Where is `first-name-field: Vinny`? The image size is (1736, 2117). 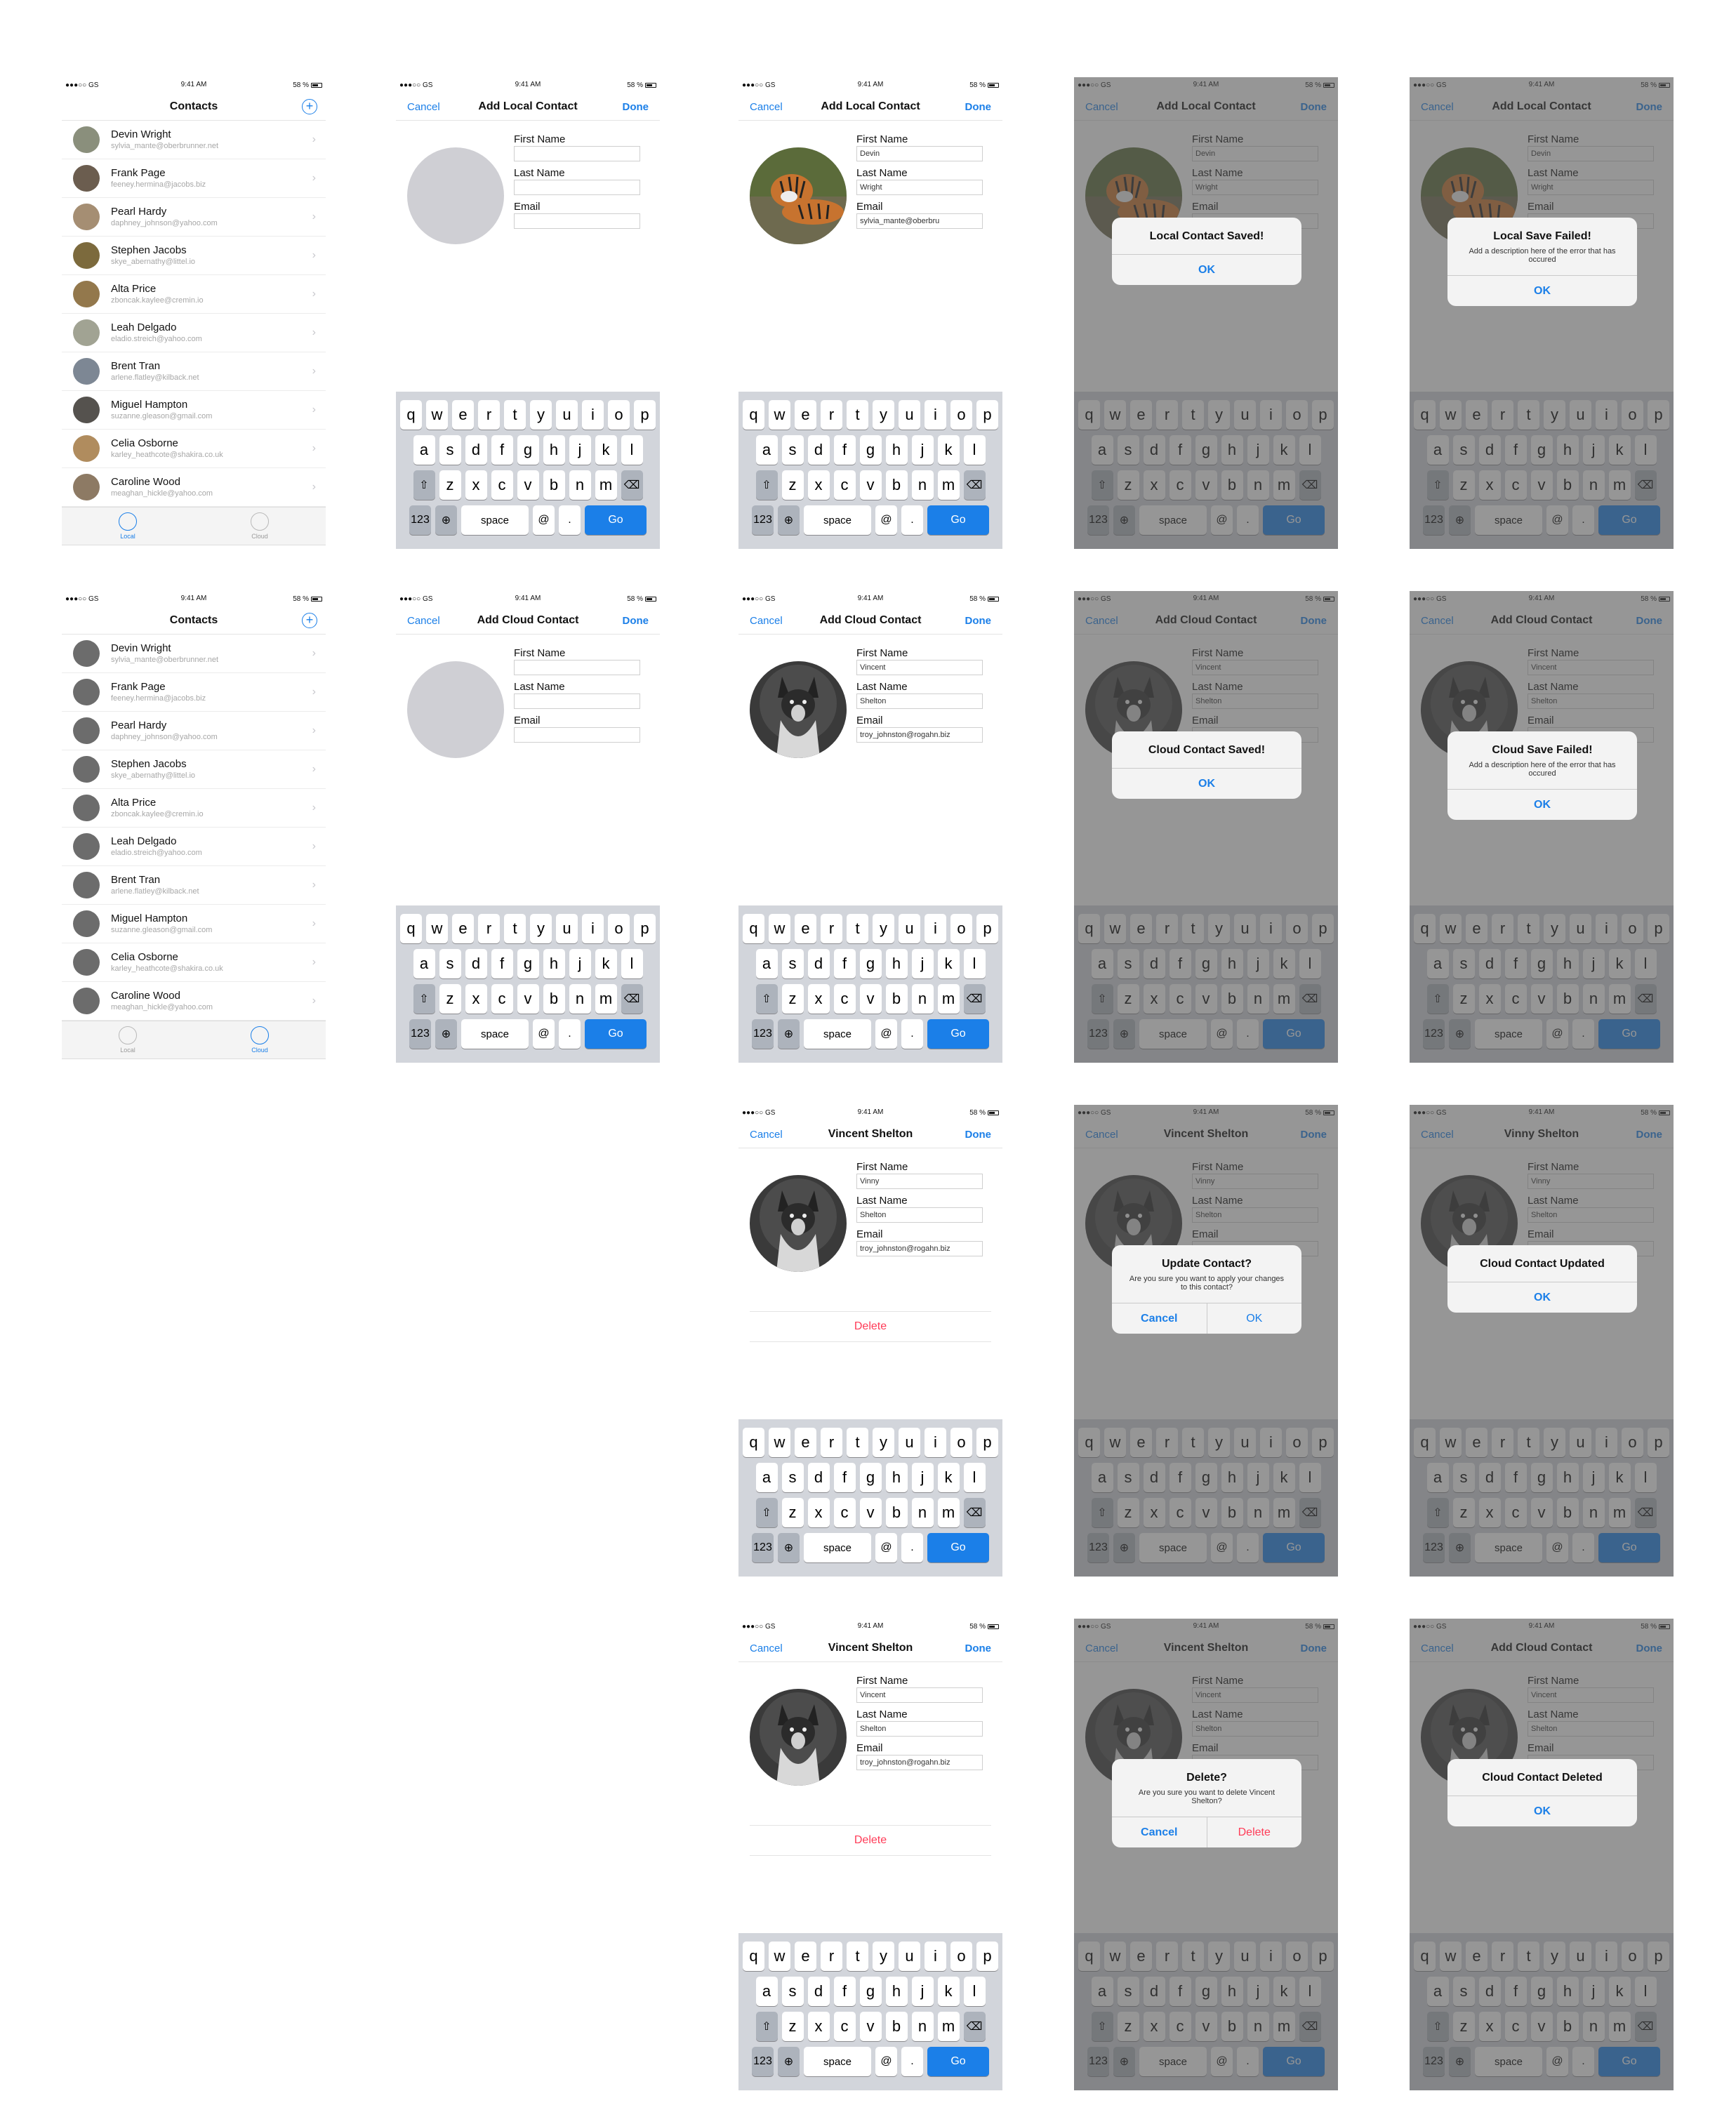 first-name-field: Vinny is located at coordinates (919, 1181).